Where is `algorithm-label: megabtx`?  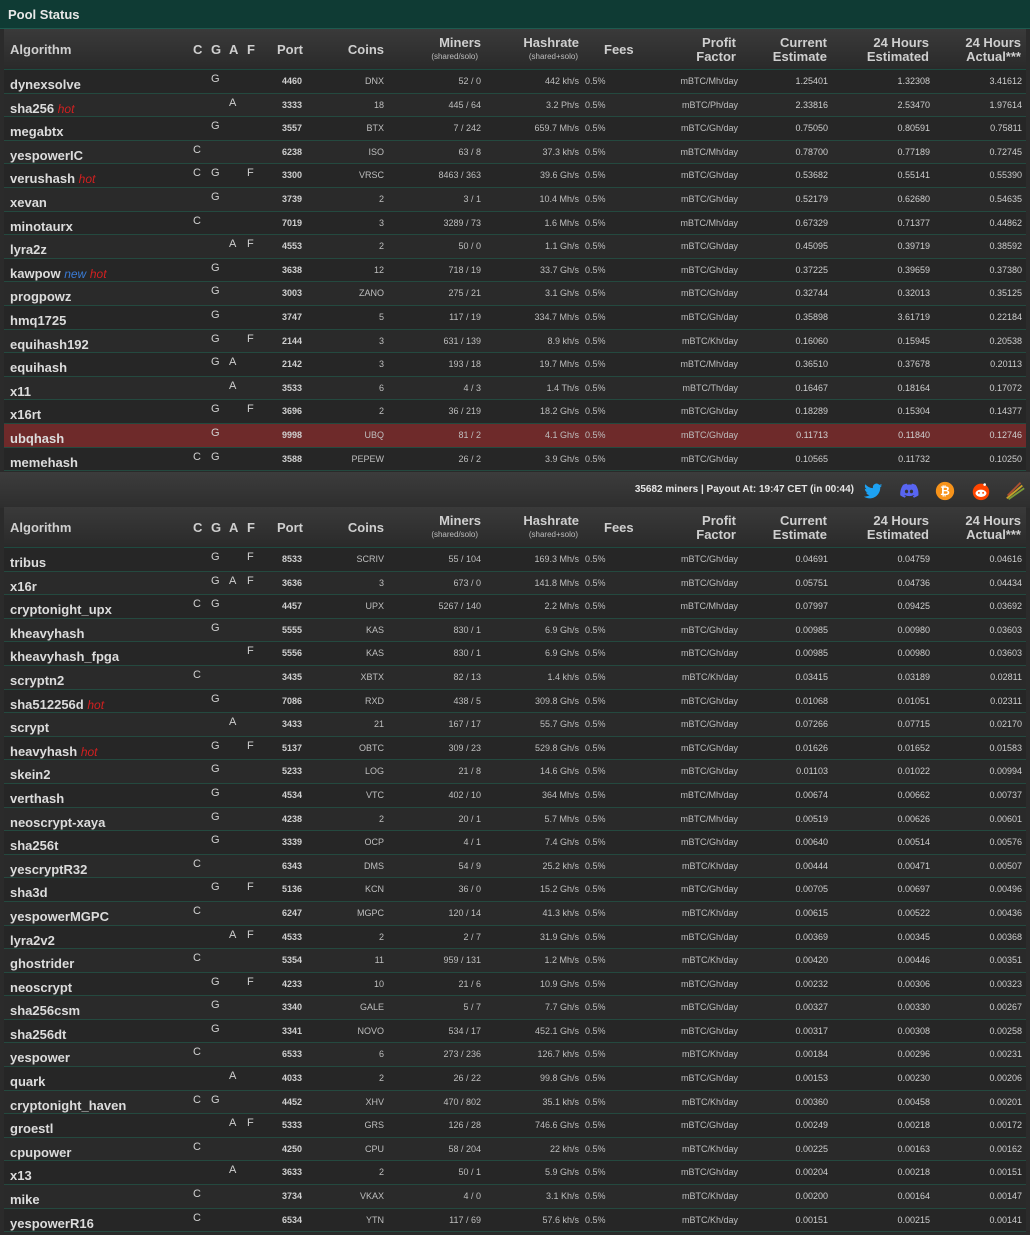
algorithm-label: megabtx is located at coordinates (37, 132).